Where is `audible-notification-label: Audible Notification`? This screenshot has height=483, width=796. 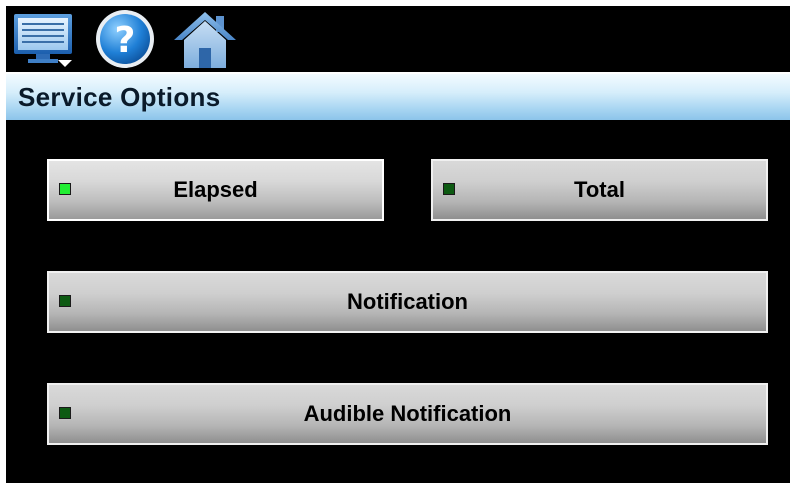 audible-notification-label: Audible Notification is located at coordinates (407, 413).